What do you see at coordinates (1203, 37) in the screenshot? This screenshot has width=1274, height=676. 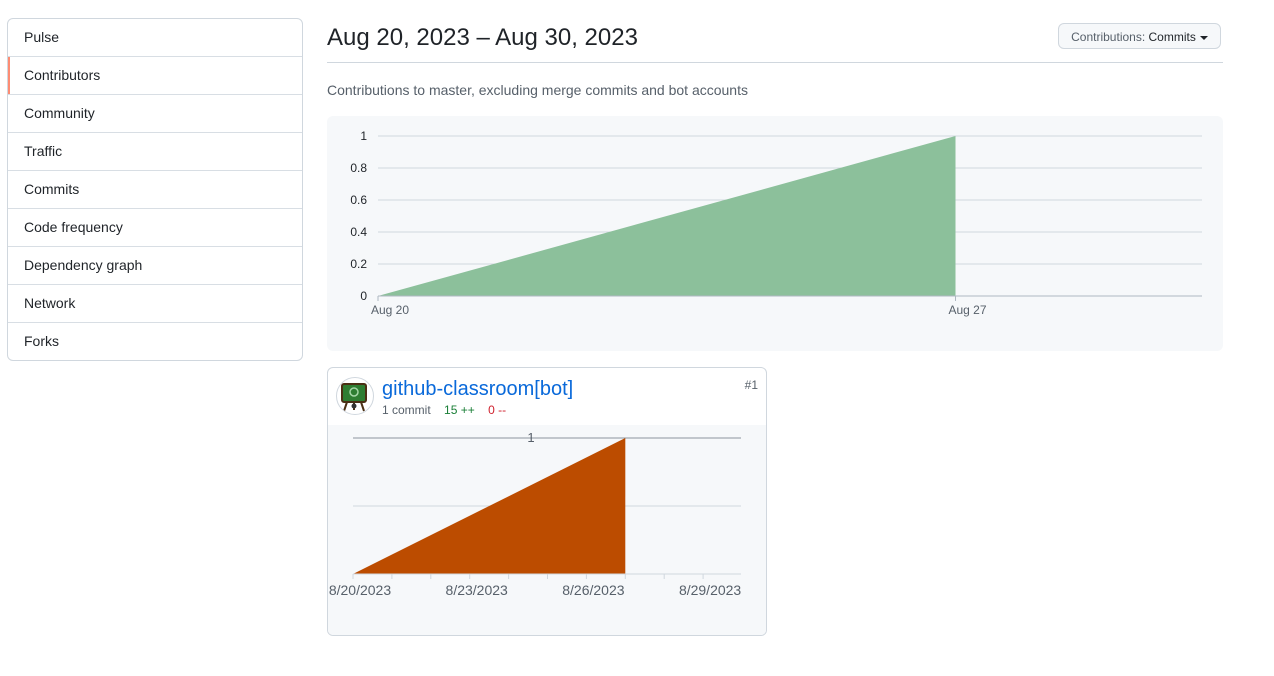 I see `caret-down-icon` at bounding box center [1203, 37].